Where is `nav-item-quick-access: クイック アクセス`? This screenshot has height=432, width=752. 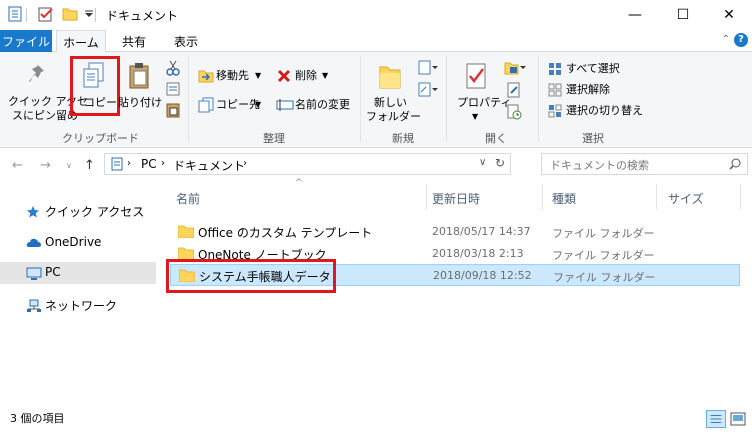 nav-item-quick-access: クイック アクセス is located at coordinates (78, 211).